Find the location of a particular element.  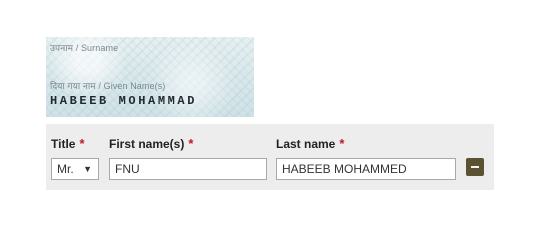

title-select-value: Mr. is located at coordinates (65, 169).